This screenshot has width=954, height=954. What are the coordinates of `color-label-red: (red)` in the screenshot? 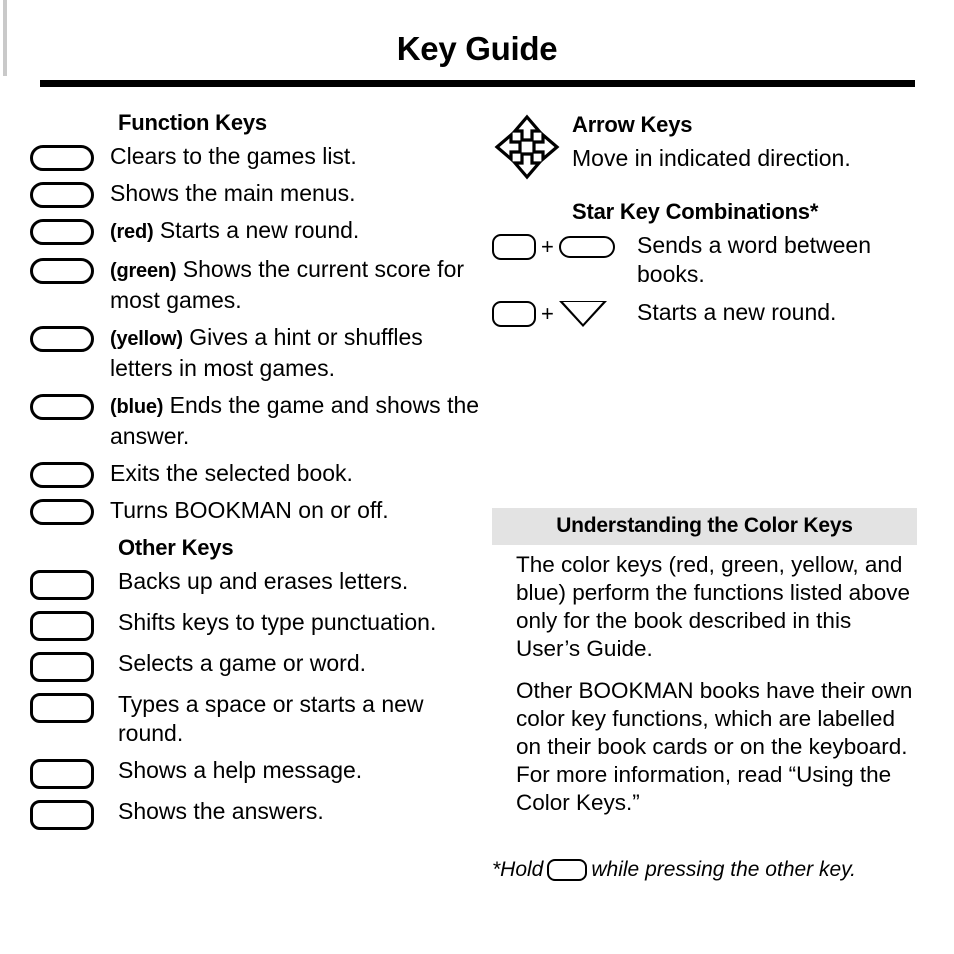 It's located at (132, 232).